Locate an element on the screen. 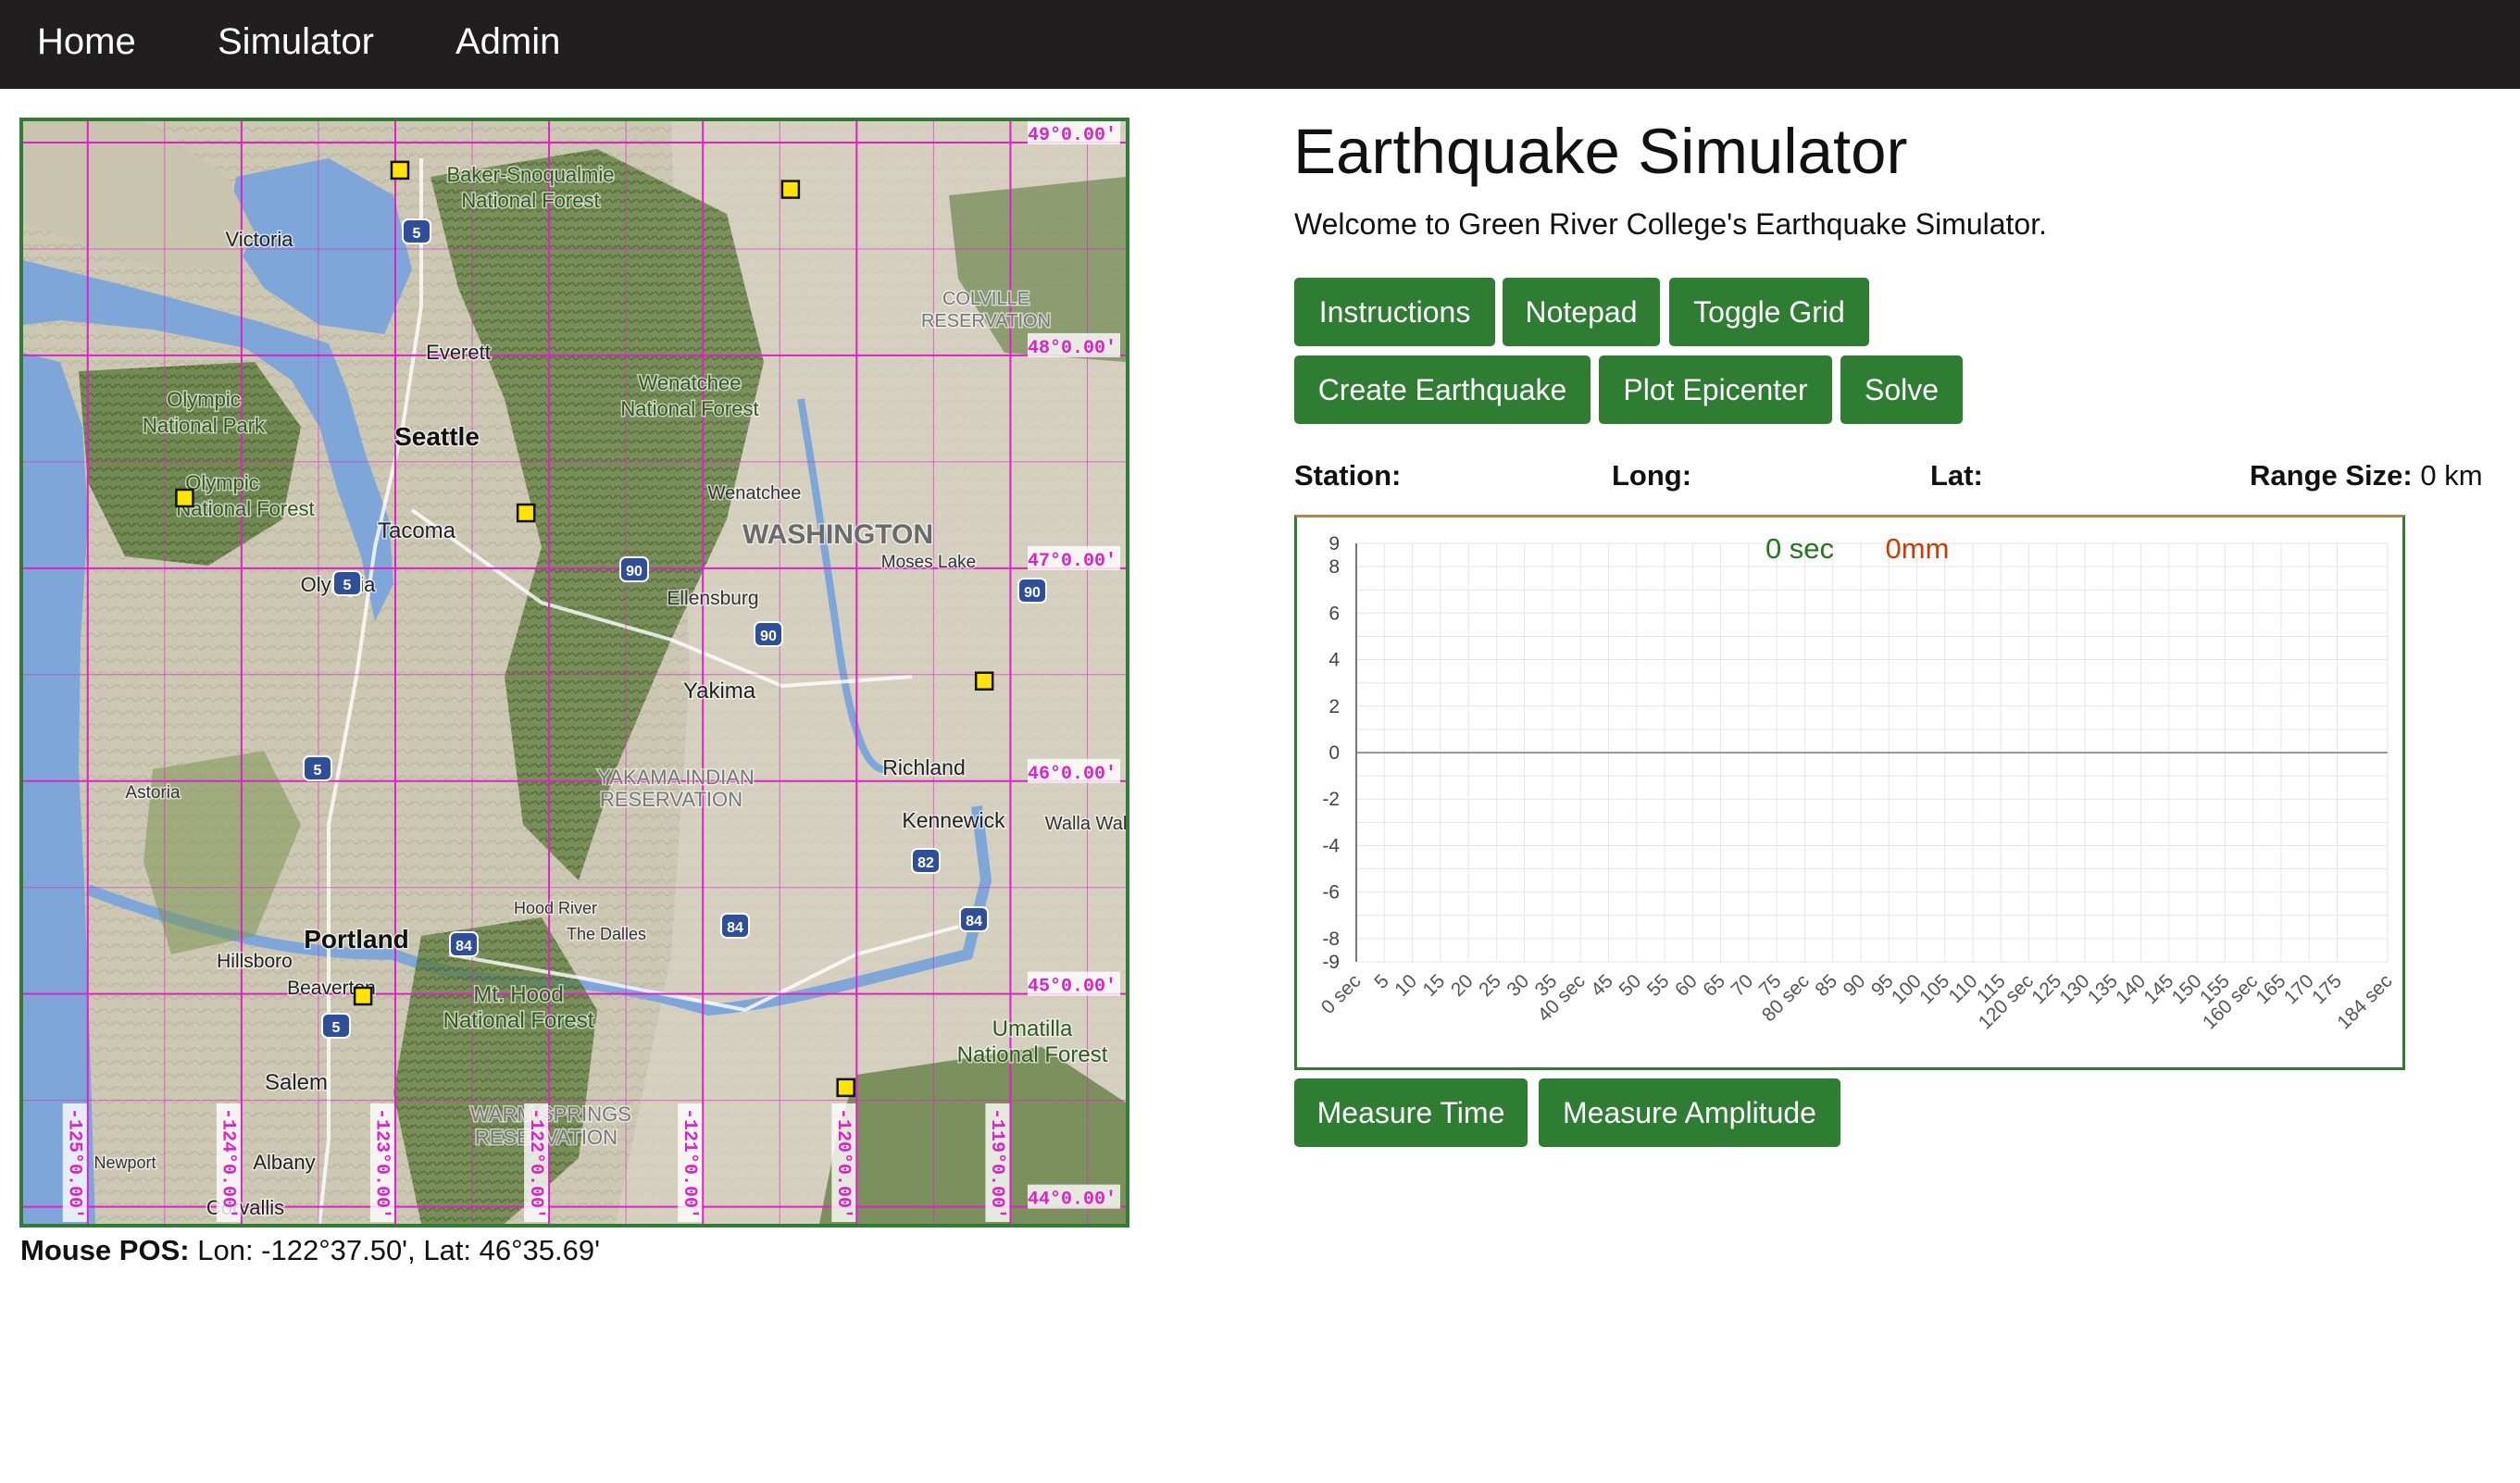 The image size is (2520, 1483). seis-y-tick-label: 8 is located at coordinates (1334, 567).